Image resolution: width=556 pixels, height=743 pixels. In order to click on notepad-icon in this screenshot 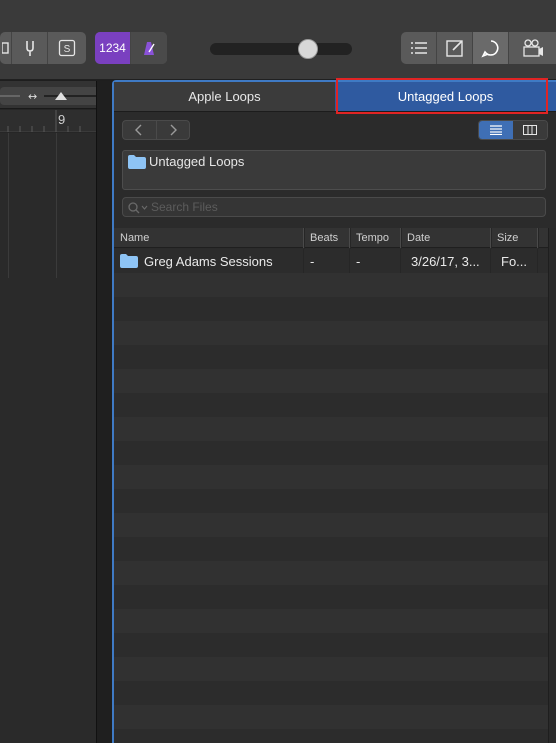, I will do `click(454, 48)`.